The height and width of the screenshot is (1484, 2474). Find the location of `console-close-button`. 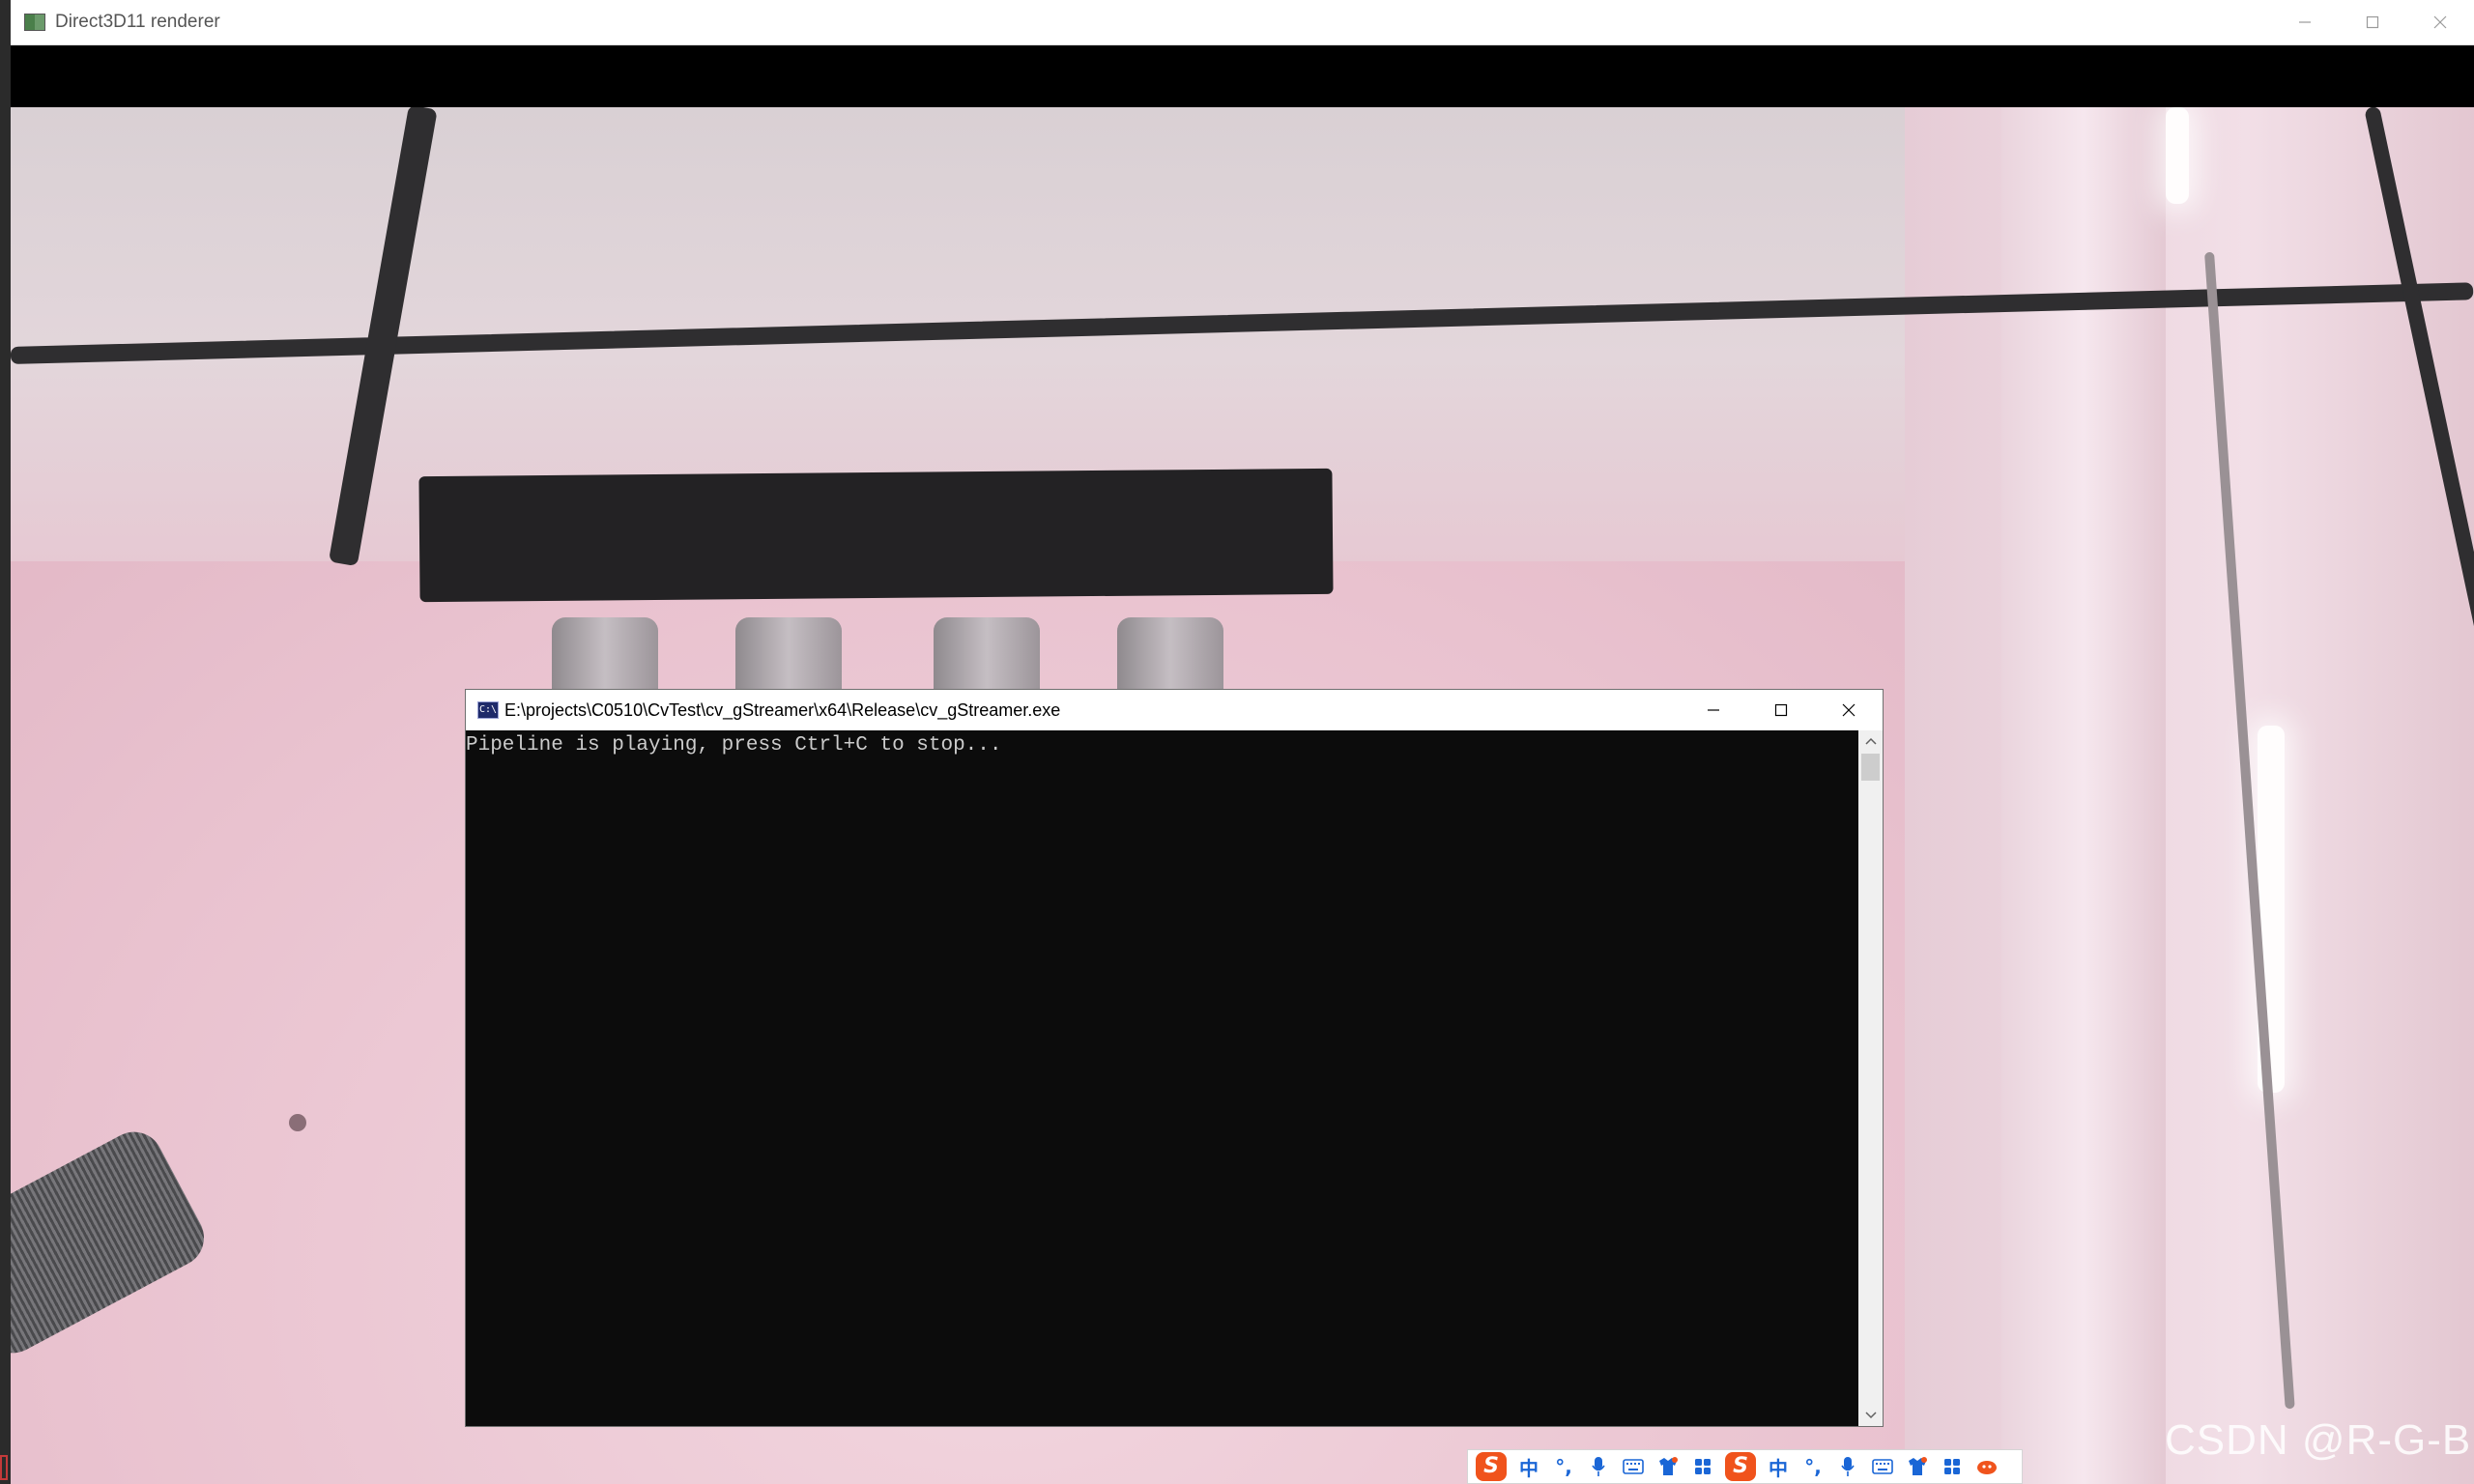

console-close-button is located at coordinates (1849, 710).